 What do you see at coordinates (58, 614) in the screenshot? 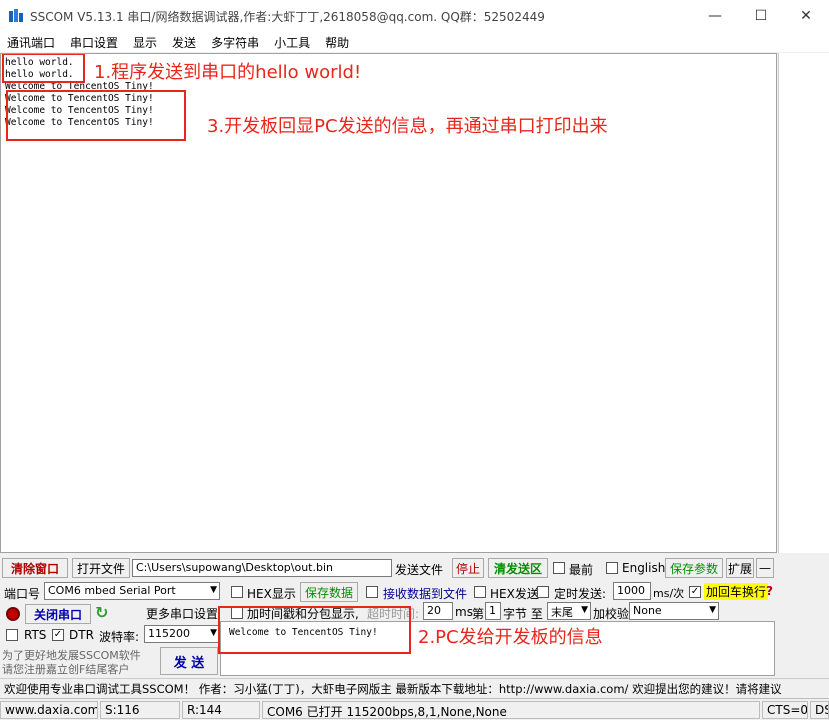
I see `close-port-button: 关闭串口` at bounding box center [58, 614].